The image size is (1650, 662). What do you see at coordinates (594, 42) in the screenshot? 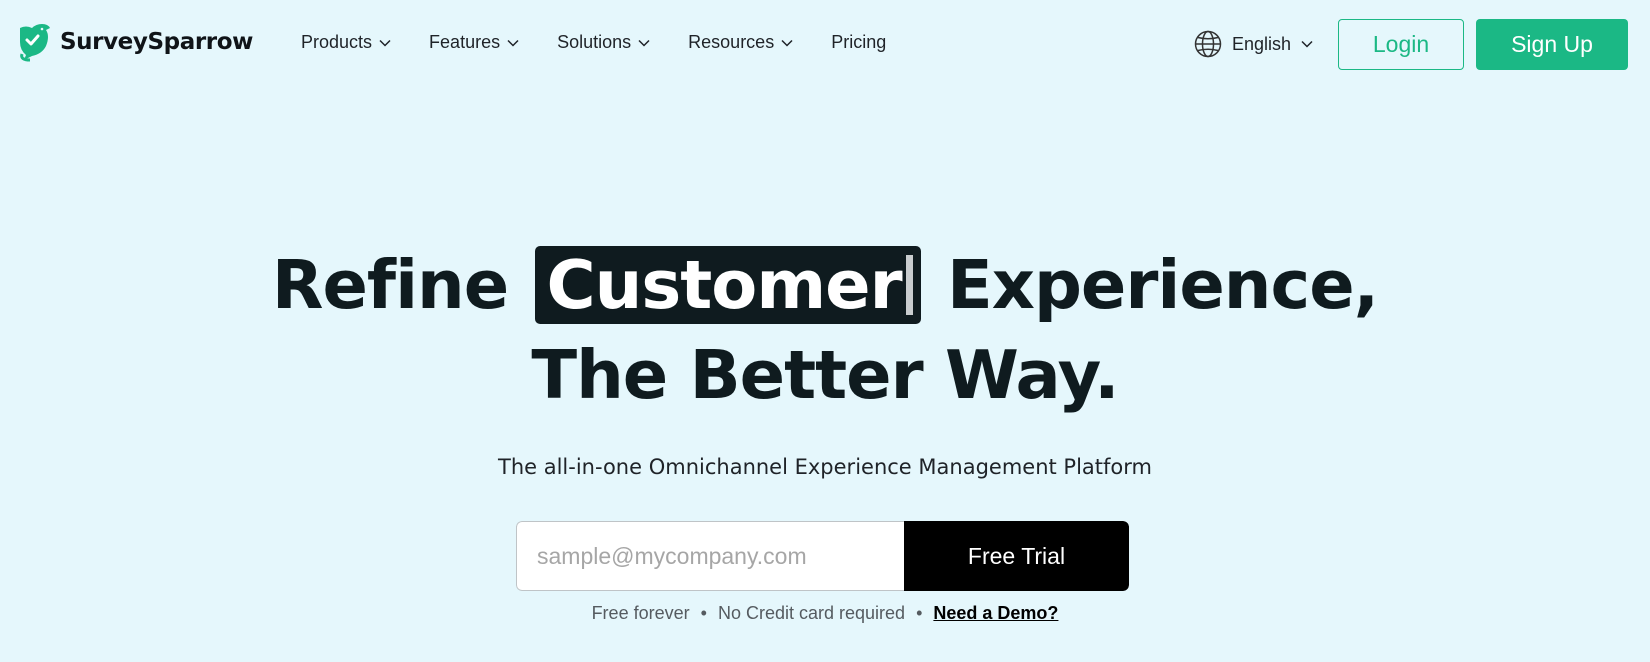
I see `nav-item-label: Solutions` at bounding box center [594, 42].